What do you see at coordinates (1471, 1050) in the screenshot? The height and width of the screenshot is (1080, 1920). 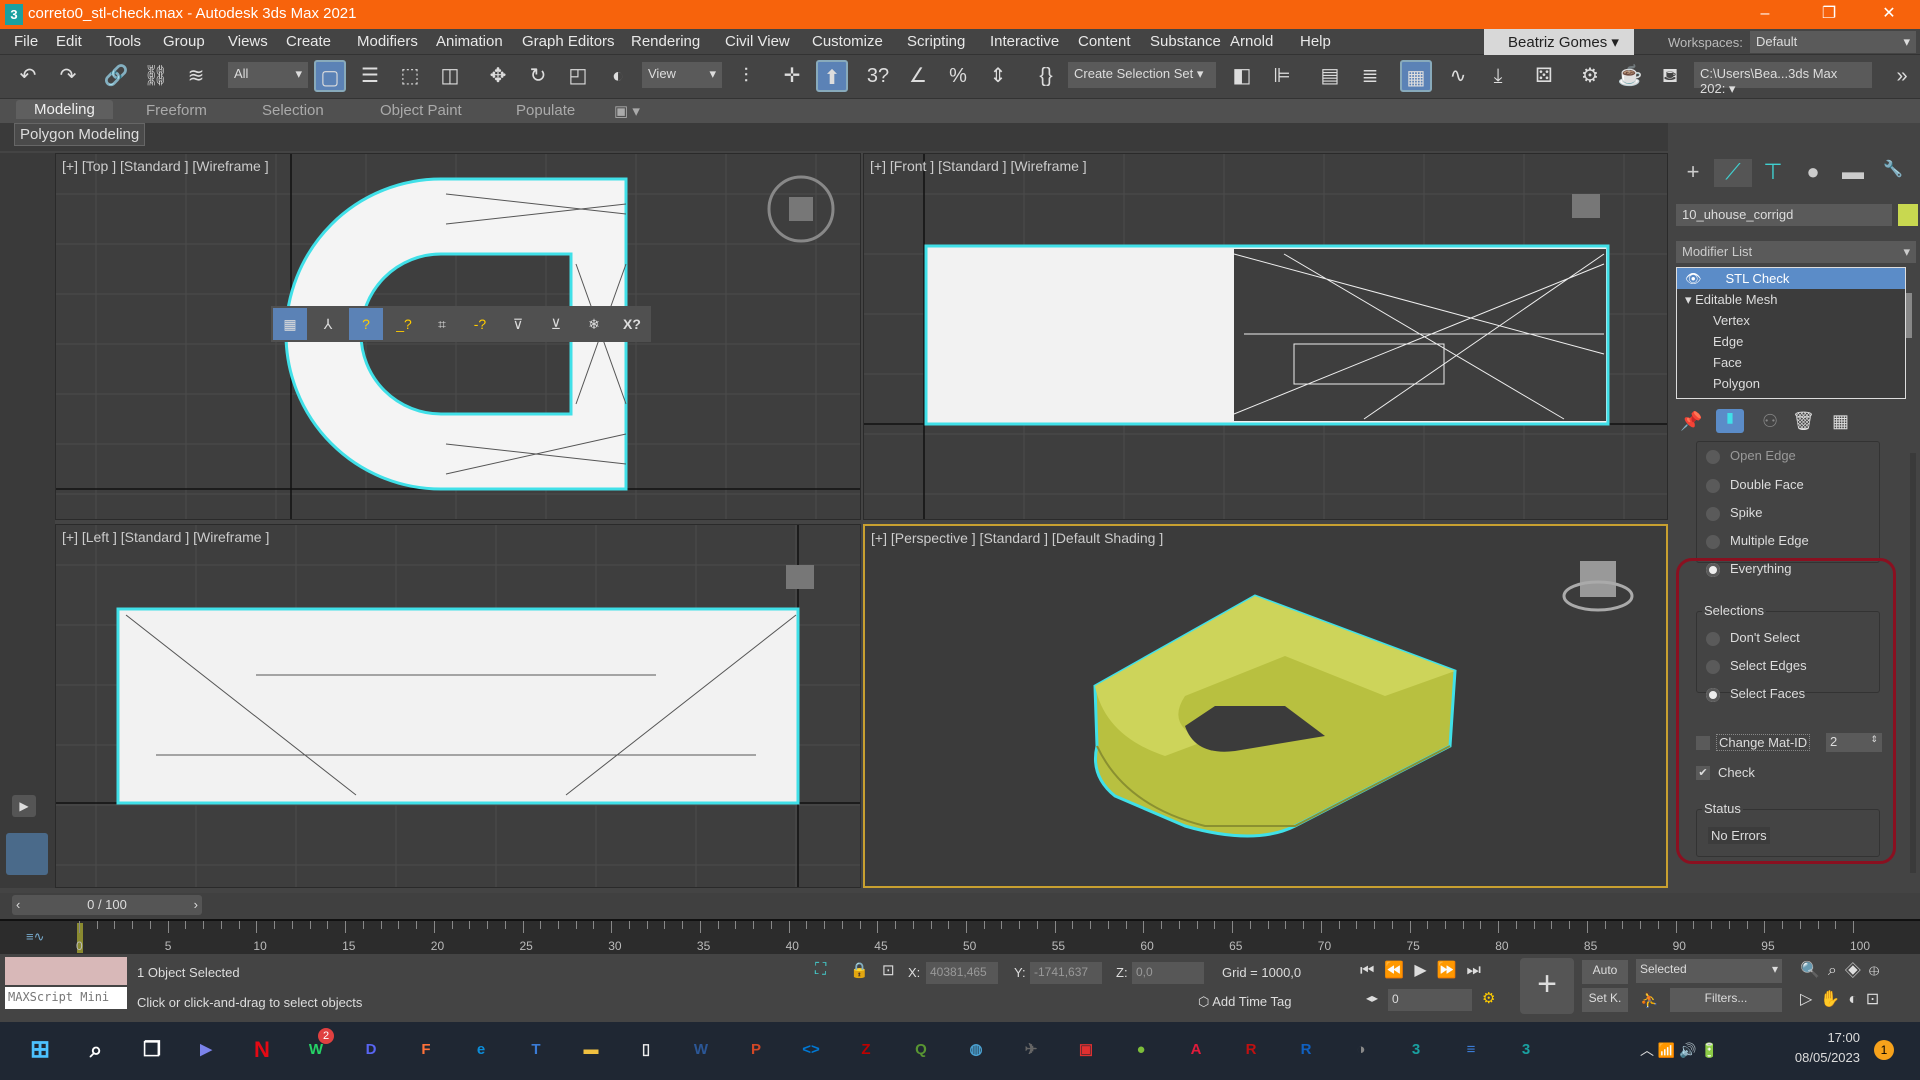 I see `document-icon: ≡` at bounding box center [1471, 1050].